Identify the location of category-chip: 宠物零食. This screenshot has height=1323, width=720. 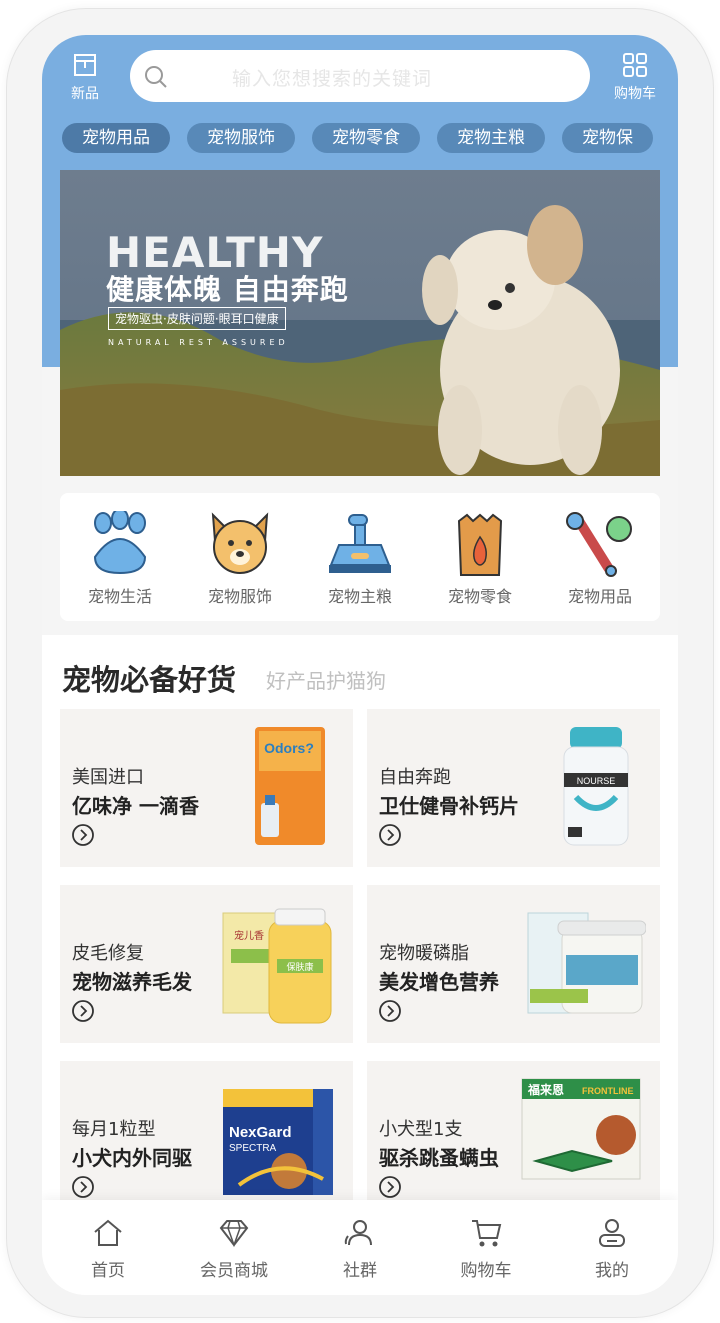
(366, 138).